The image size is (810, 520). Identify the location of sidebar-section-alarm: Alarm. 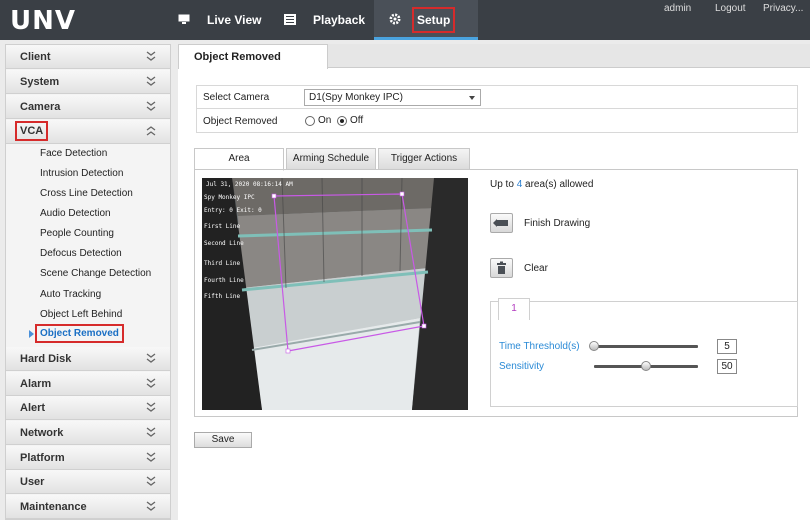
(88, 384).